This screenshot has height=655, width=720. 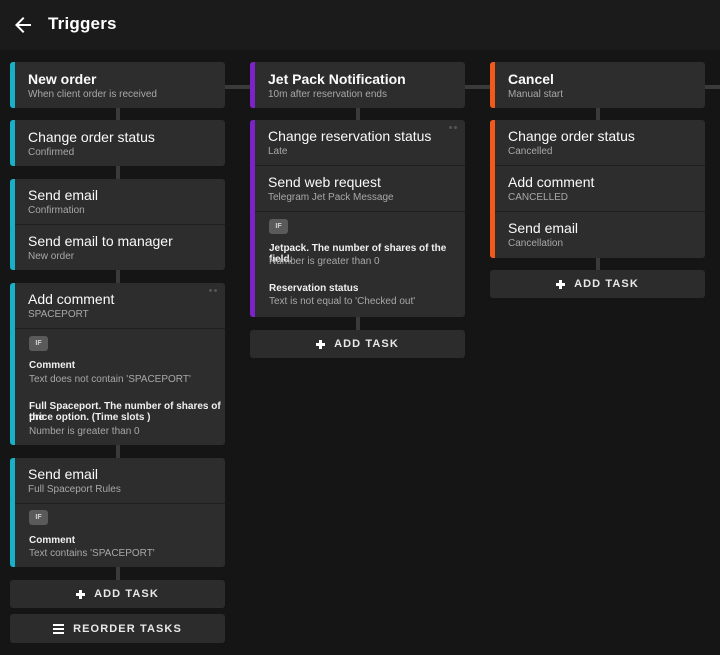 I want to click on reorder-tasks-button: REORDER TASKS, so click(x=117, y=628).